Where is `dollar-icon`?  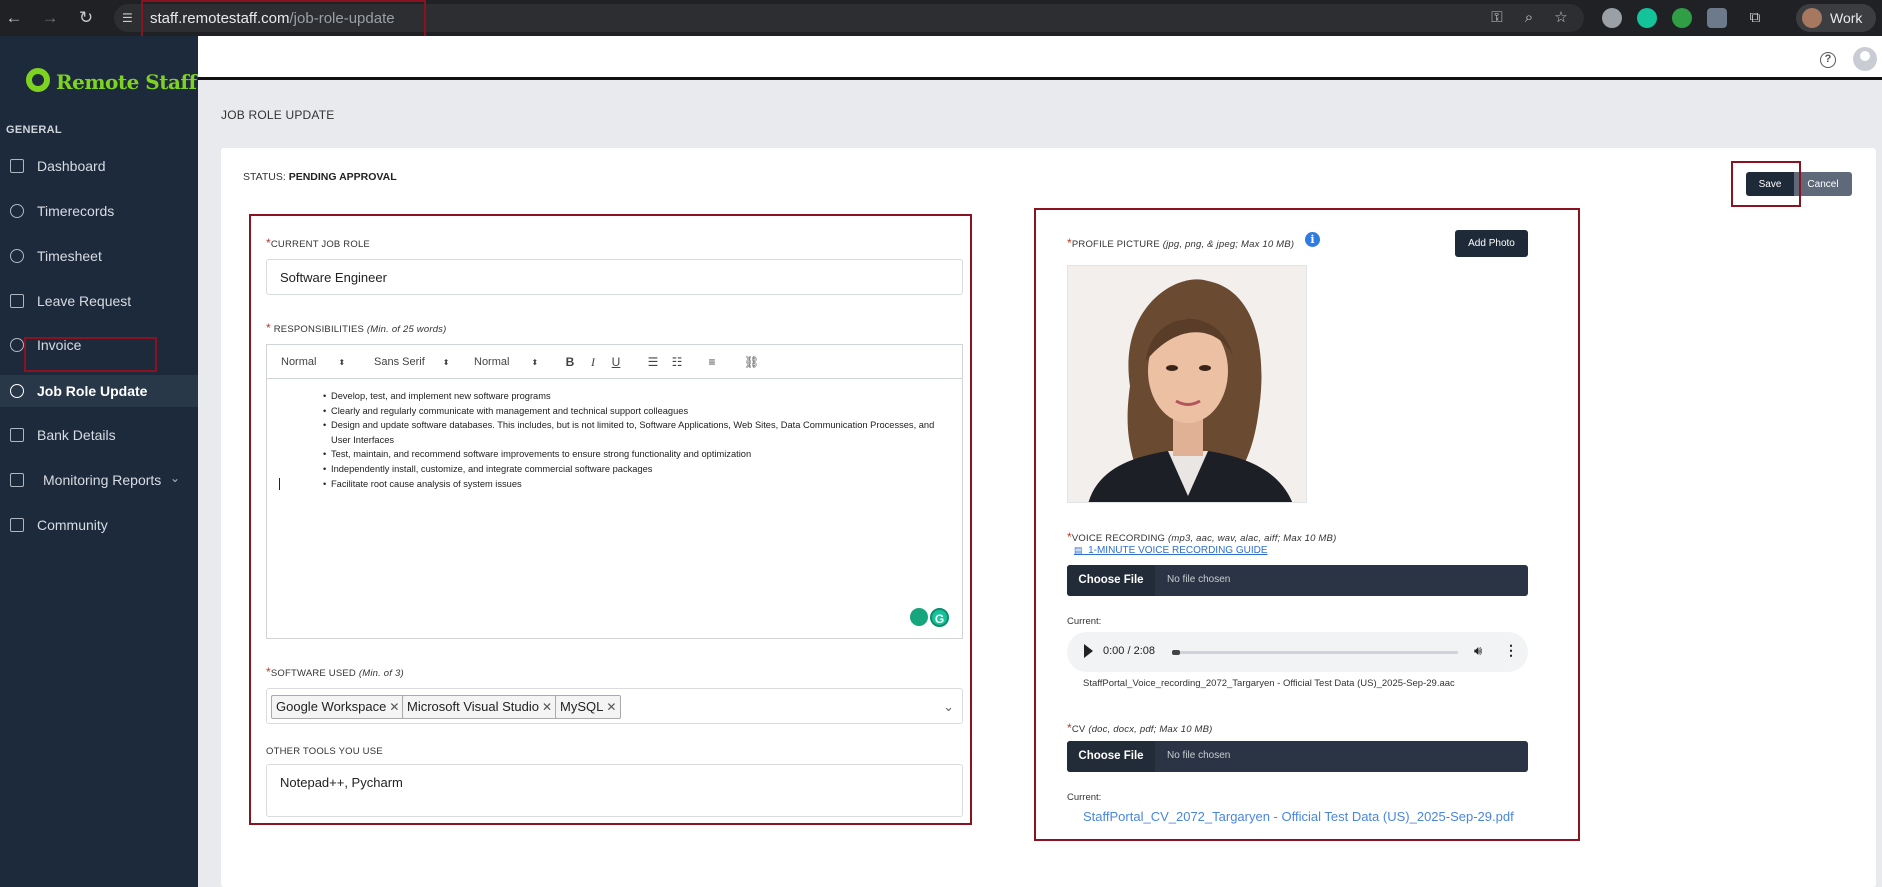 dollar-icon is located at coordinates (17, 345).